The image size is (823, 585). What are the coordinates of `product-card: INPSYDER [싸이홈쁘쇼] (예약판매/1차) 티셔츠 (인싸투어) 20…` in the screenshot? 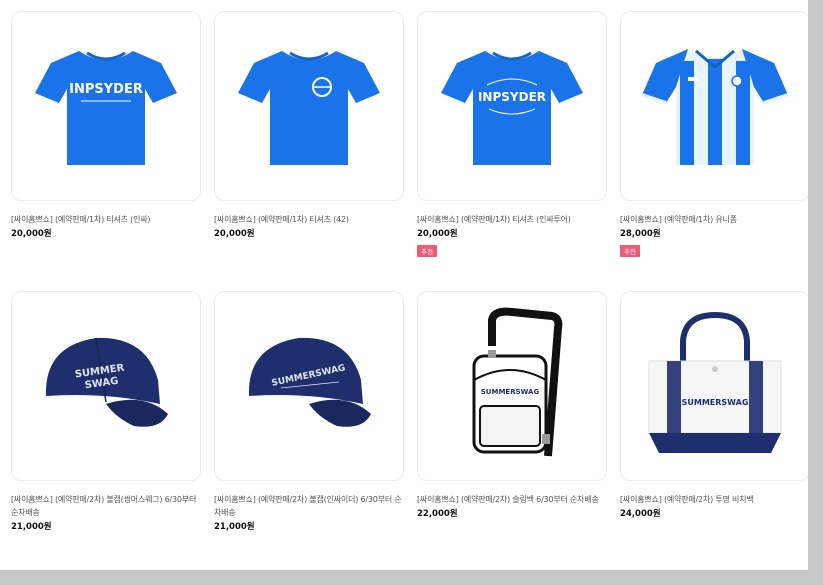 It's located at (512, 151).